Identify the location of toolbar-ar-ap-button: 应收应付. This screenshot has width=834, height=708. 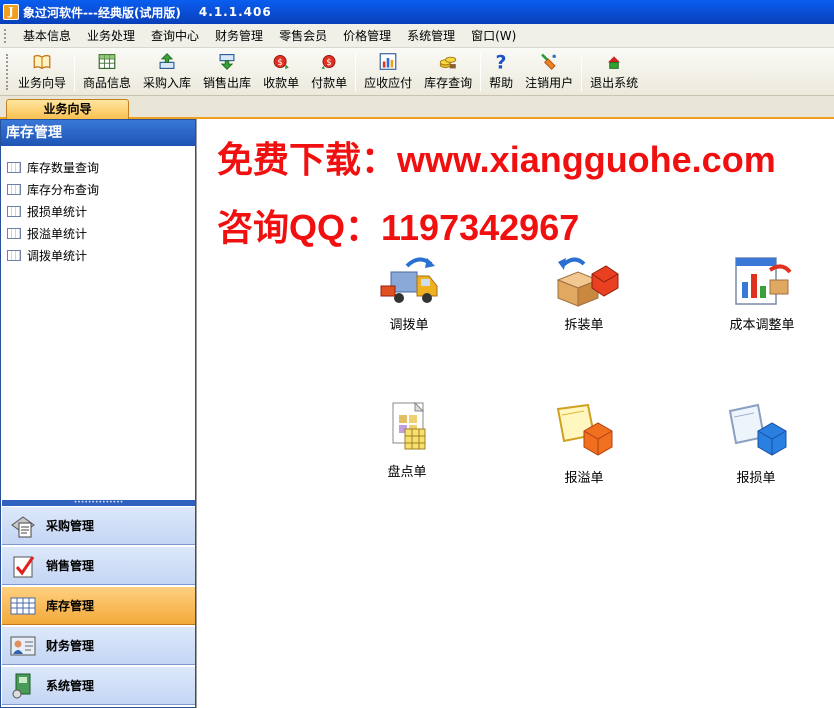
(388, 72).